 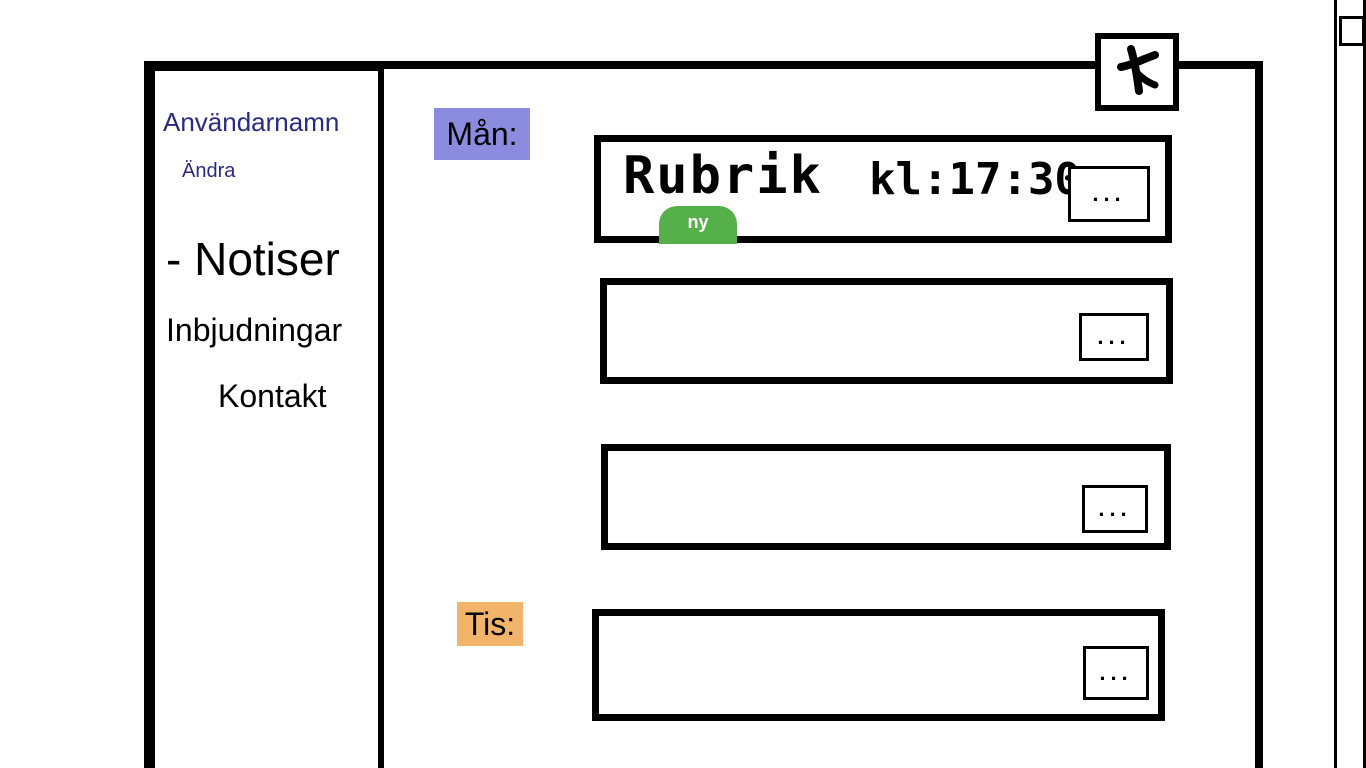 What do you see at coordinates (1350, 384) in the screenshot?
I see `scrollbar` at bounding box center [1350, 384].